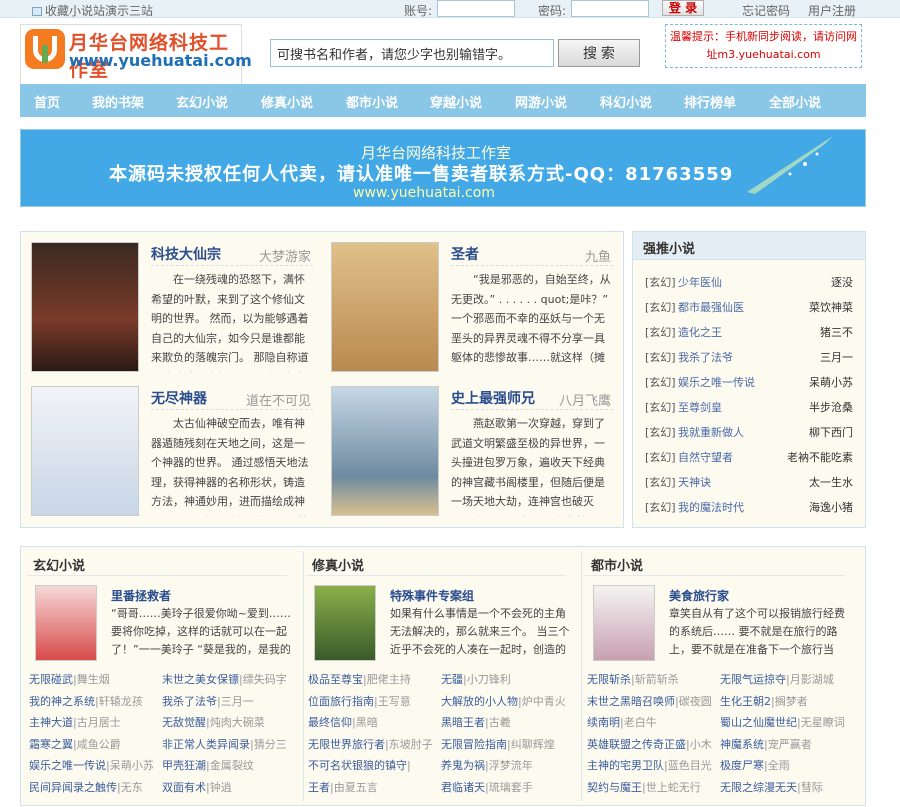 Image resolution: width=900 pixels, height=807 pixels. I want to click on book-link: 主神的宅男卫队, so click(625, 765).